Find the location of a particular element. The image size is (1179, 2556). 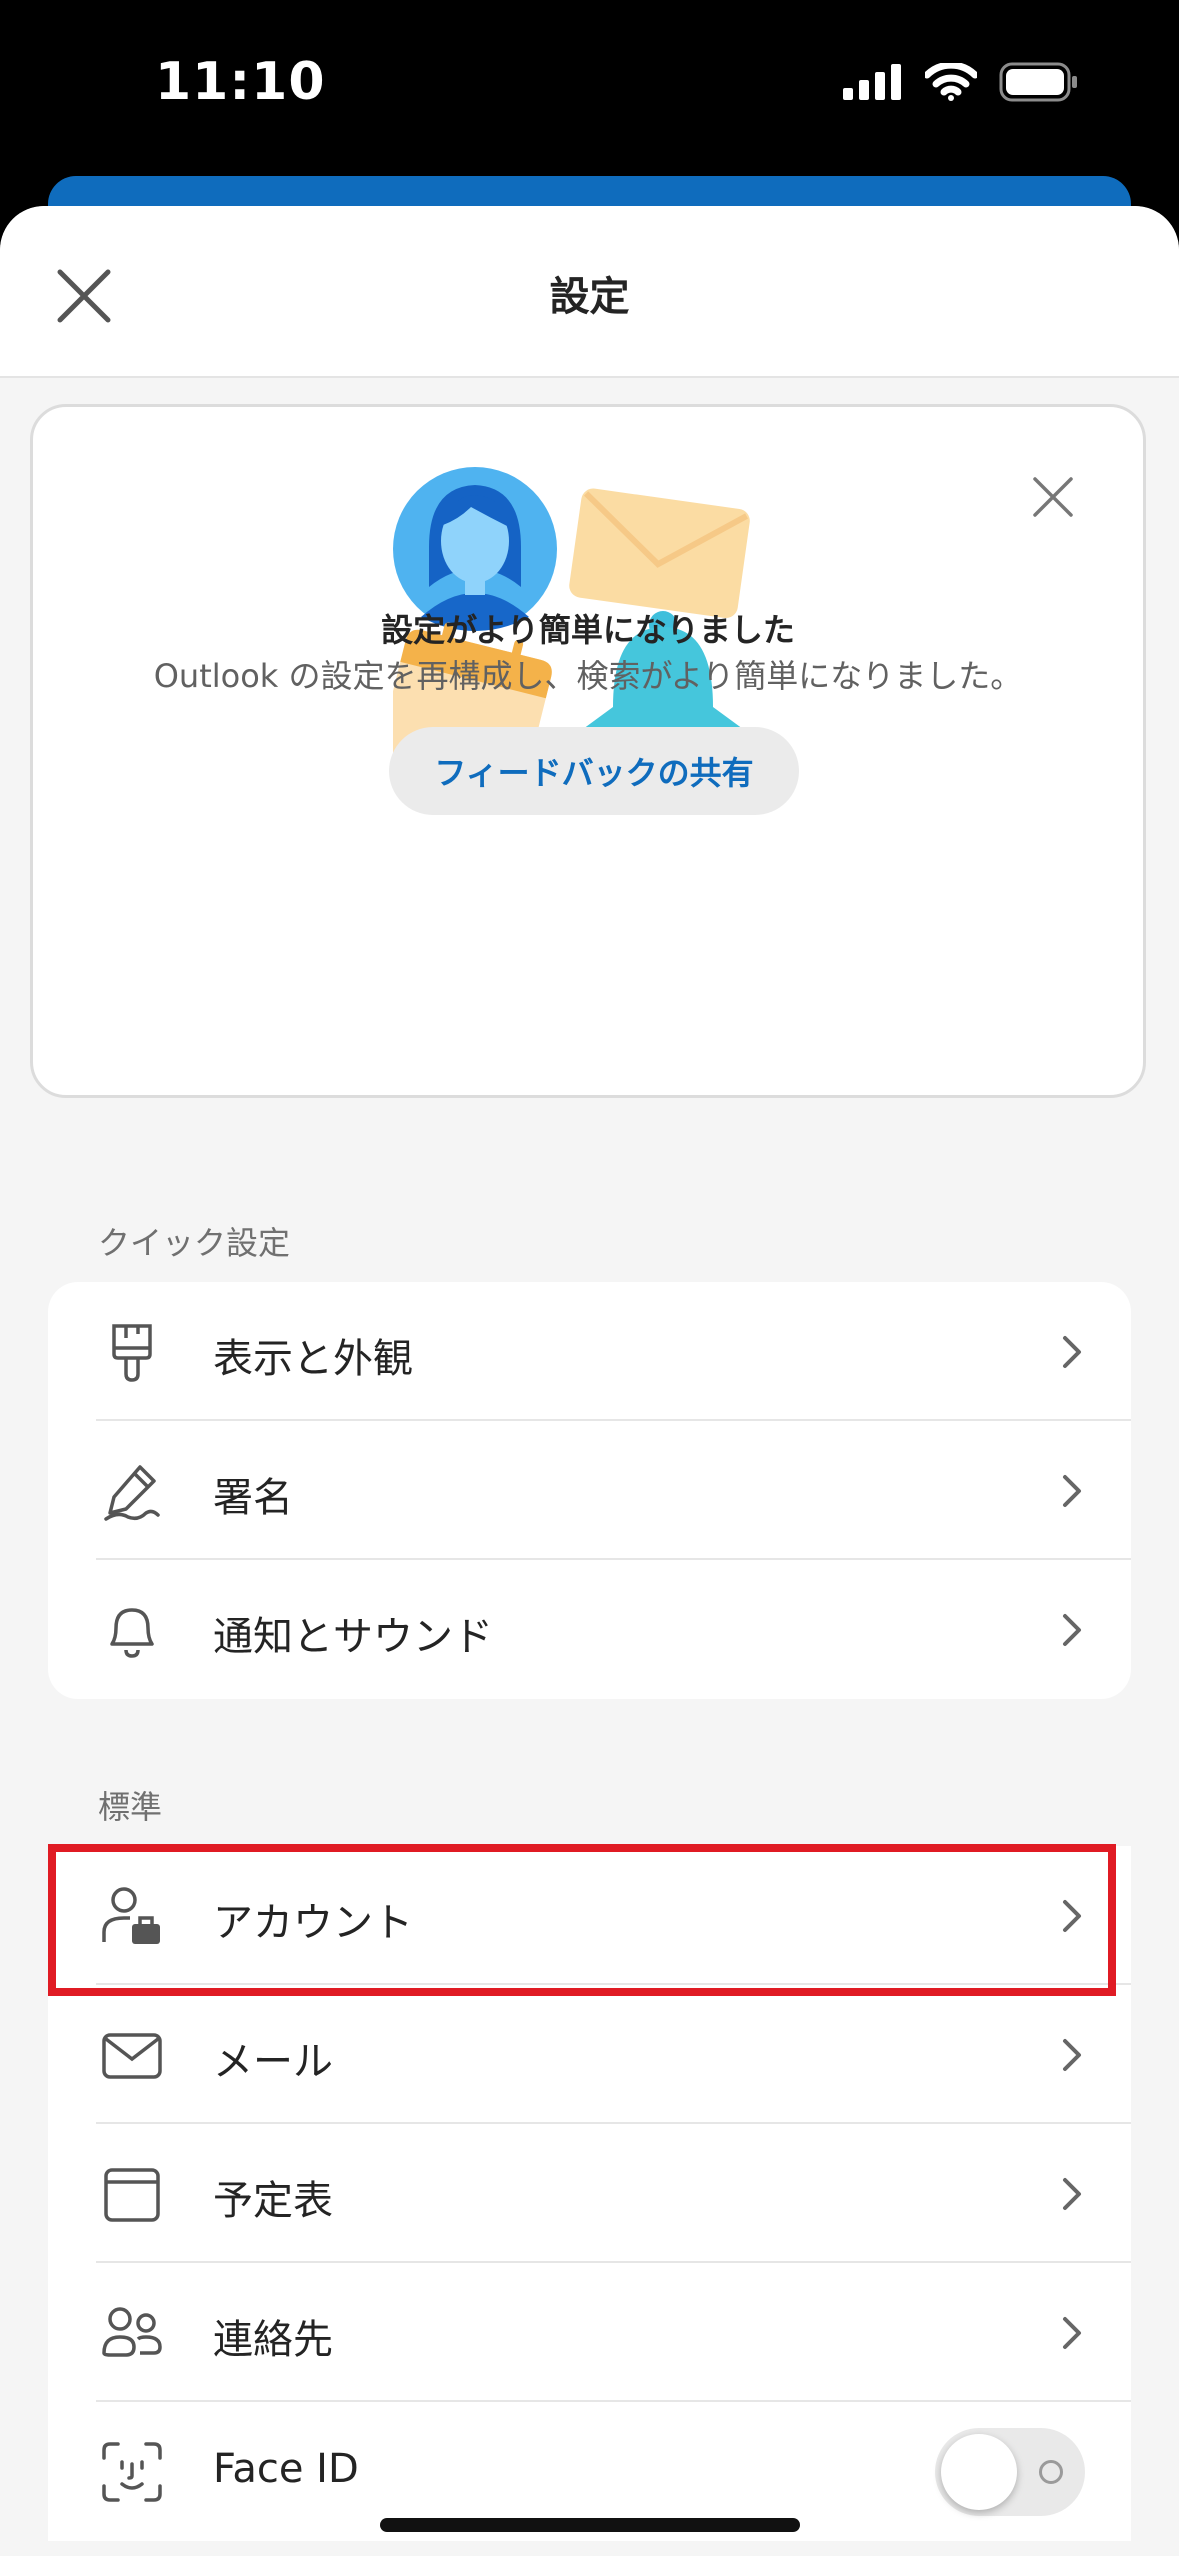

row-account: アカウント is located at coordinates (589, 1915).